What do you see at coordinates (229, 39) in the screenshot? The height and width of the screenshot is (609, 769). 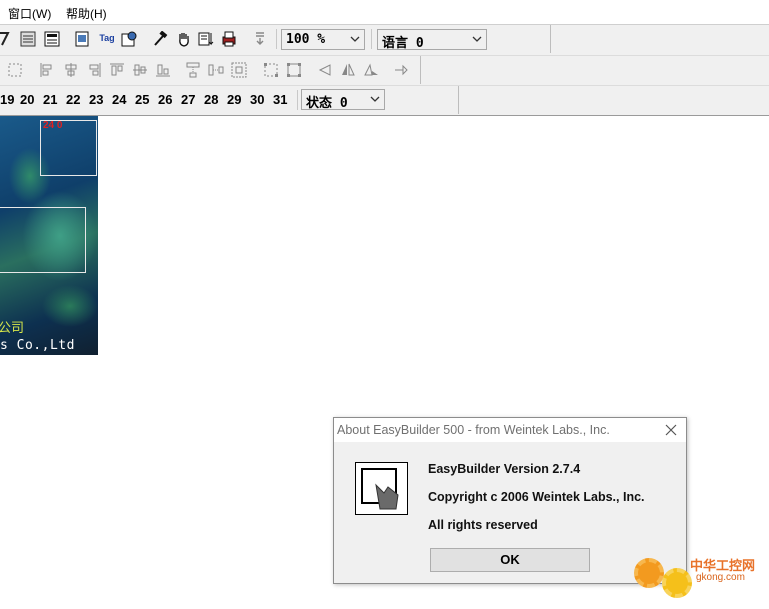 I see `print-icon` at bounding box center [229, 39].